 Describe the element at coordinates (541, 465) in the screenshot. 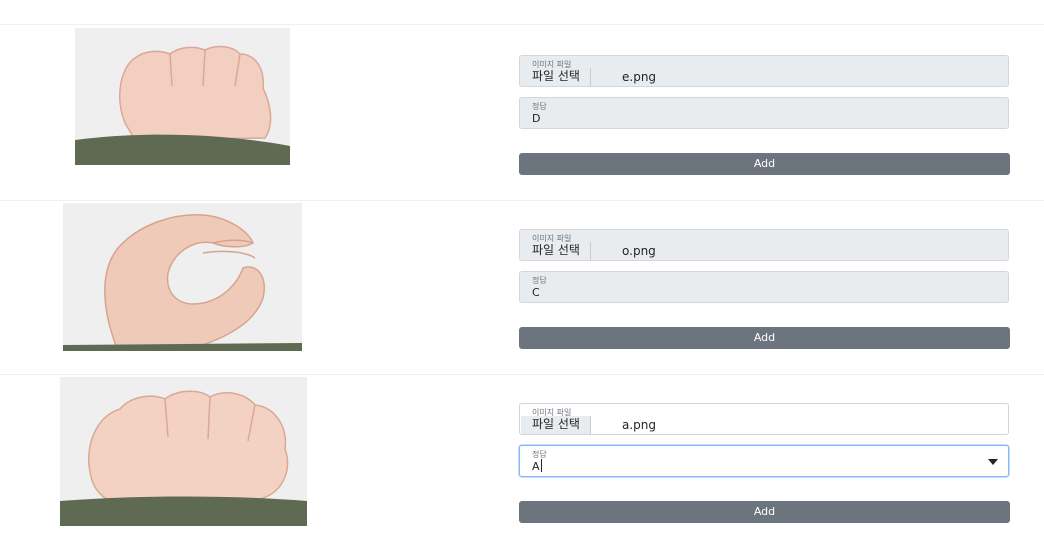

I see `text-cursor` at that location.